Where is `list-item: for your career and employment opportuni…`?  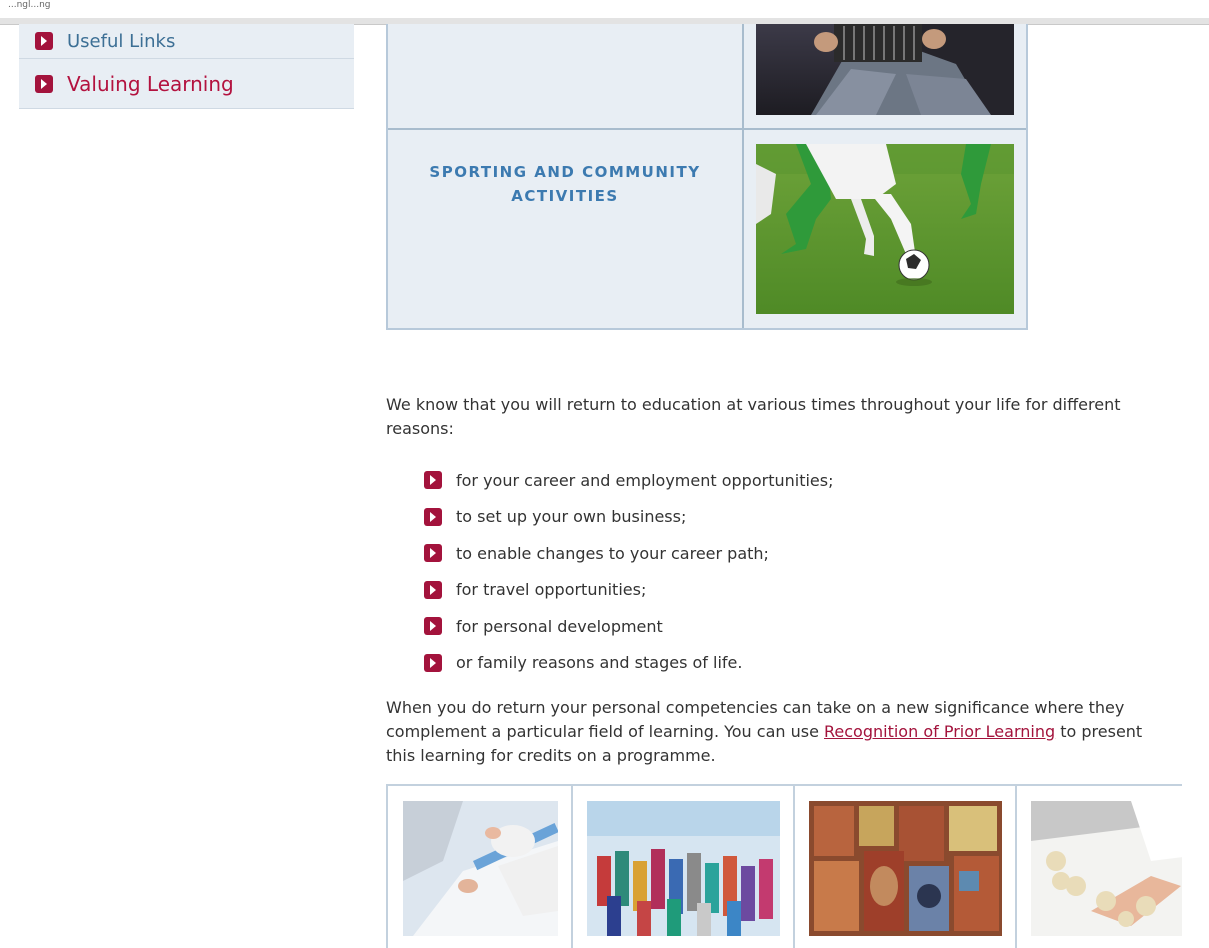
list-item: for your career and employment opportuni… is located at coordinates (629, 480).